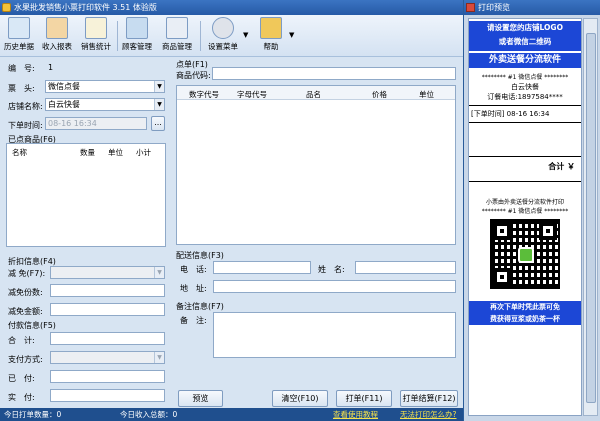 Image resolution: width=600 pixels, height=421 pixels. What do you see at coordinates (177, 46) in the screenshot?
I see `product-label: 商品管理` at bounding box center [177, 46].